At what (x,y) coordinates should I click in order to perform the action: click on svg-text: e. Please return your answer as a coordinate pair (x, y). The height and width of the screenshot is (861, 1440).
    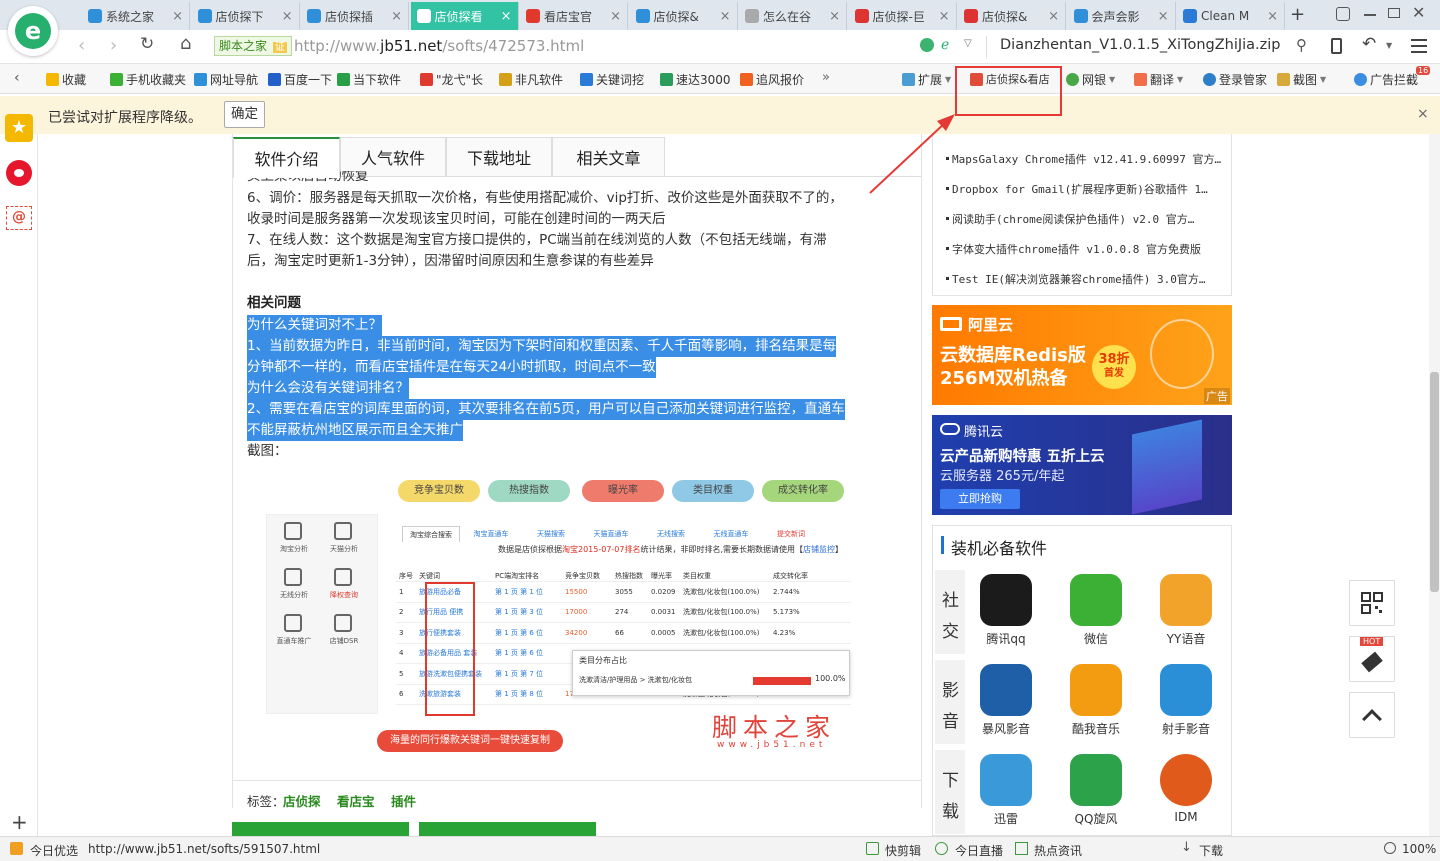
    Looking at the image, I should click on (33, 31).